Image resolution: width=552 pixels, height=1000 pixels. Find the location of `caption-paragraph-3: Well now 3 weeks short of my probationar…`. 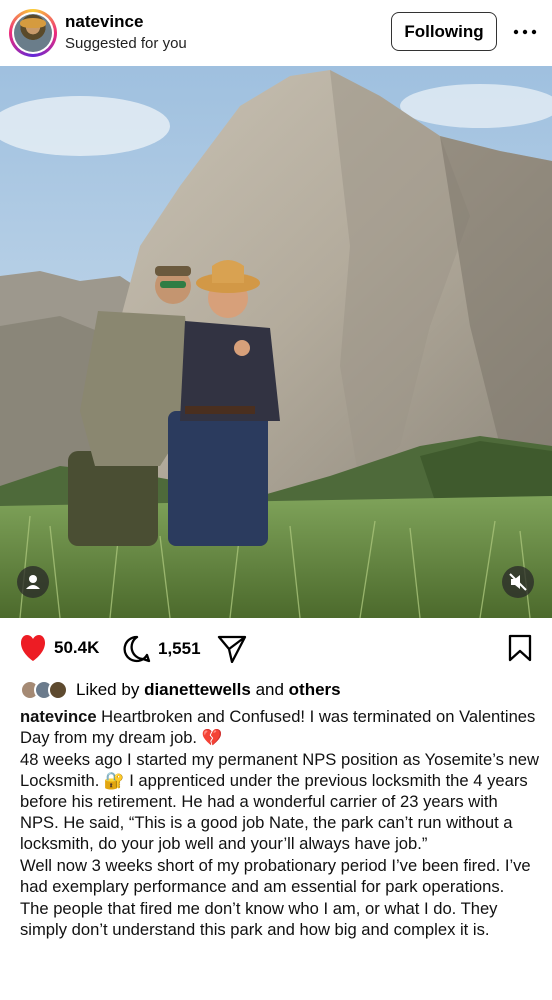

caption-paragraph-3: Well now 3 weeks short of my probationar… is located at coordinates (275, 876).